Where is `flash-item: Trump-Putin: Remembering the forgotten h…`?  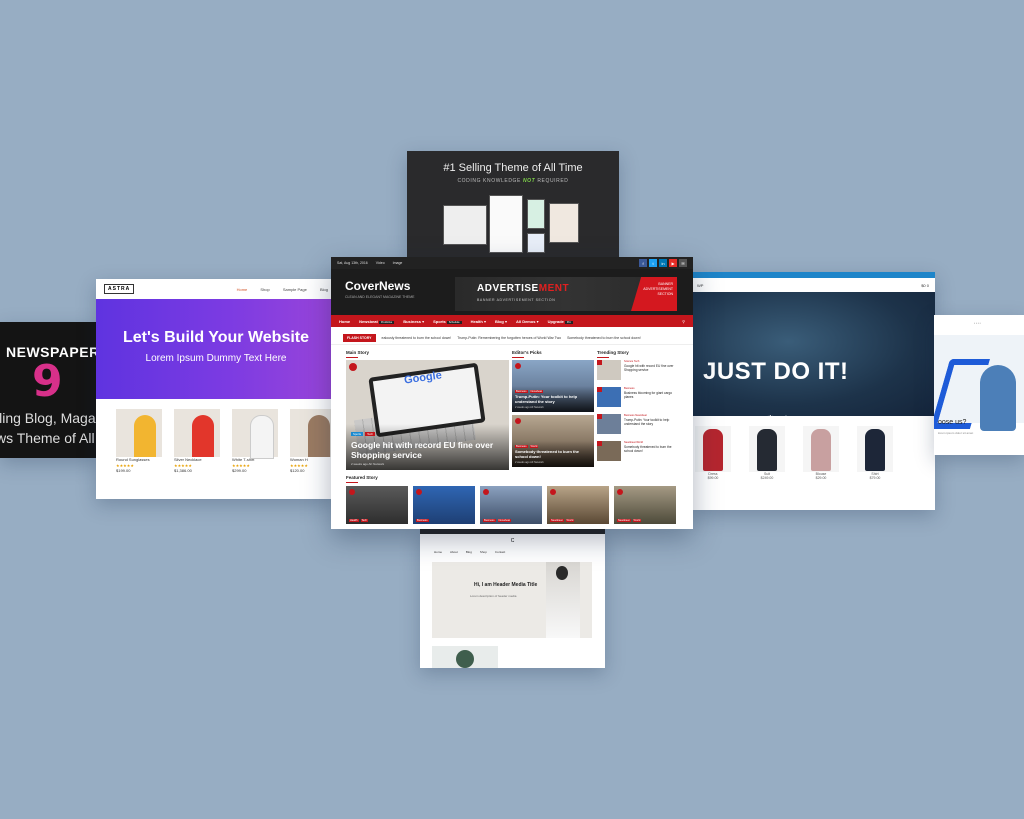
flash-item: Trump-Putin: Remembering the forgotten h… is located at coordinates (509, 338).